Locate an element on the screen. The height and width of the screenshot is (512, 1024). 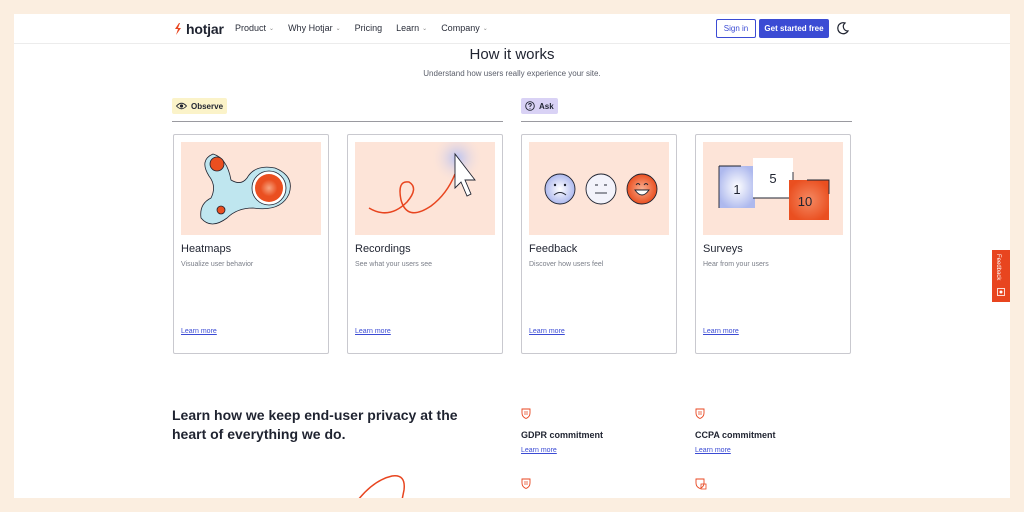
ask-divider is located at coordinates (686, 121).